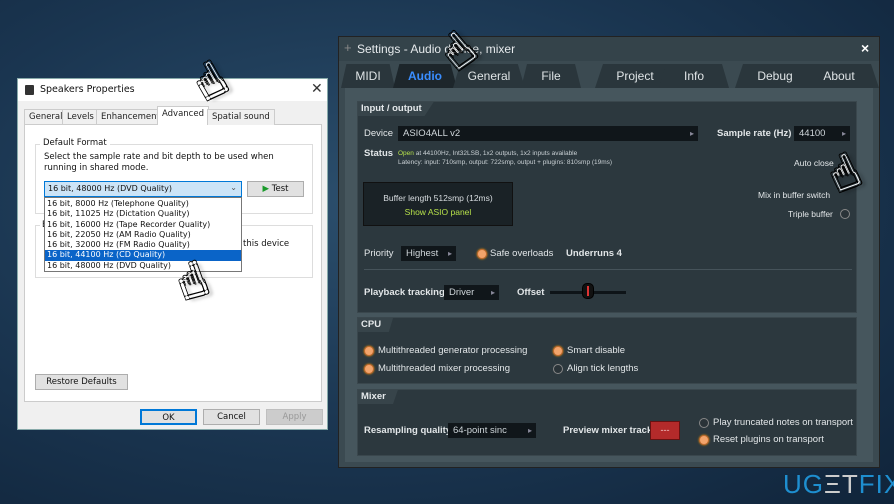  What do you see at coordinates (482, 254) in the screenshot?
I see `safe-overloads-radio` at bounding box center [482, 254].